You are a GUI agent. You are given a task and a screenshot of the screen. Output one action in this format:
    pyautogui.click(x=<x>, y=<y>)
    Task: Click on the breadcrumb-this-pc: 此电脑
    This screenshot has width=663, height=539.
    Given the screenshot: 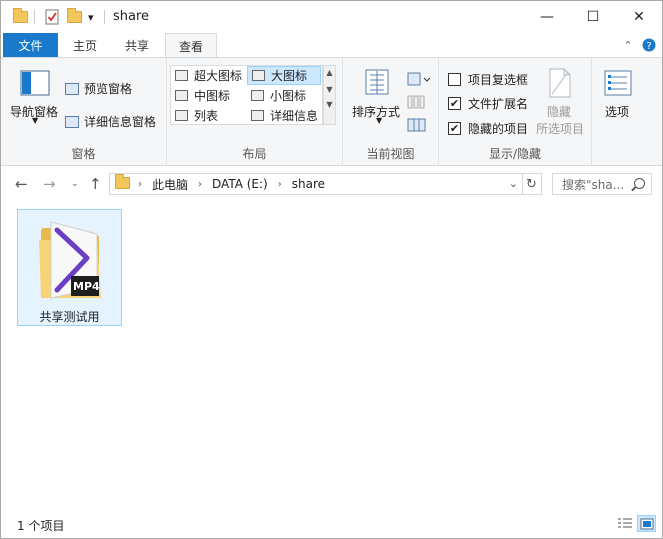 What is the action you would take?
    pyautogui.click(x=170, y=184)
    